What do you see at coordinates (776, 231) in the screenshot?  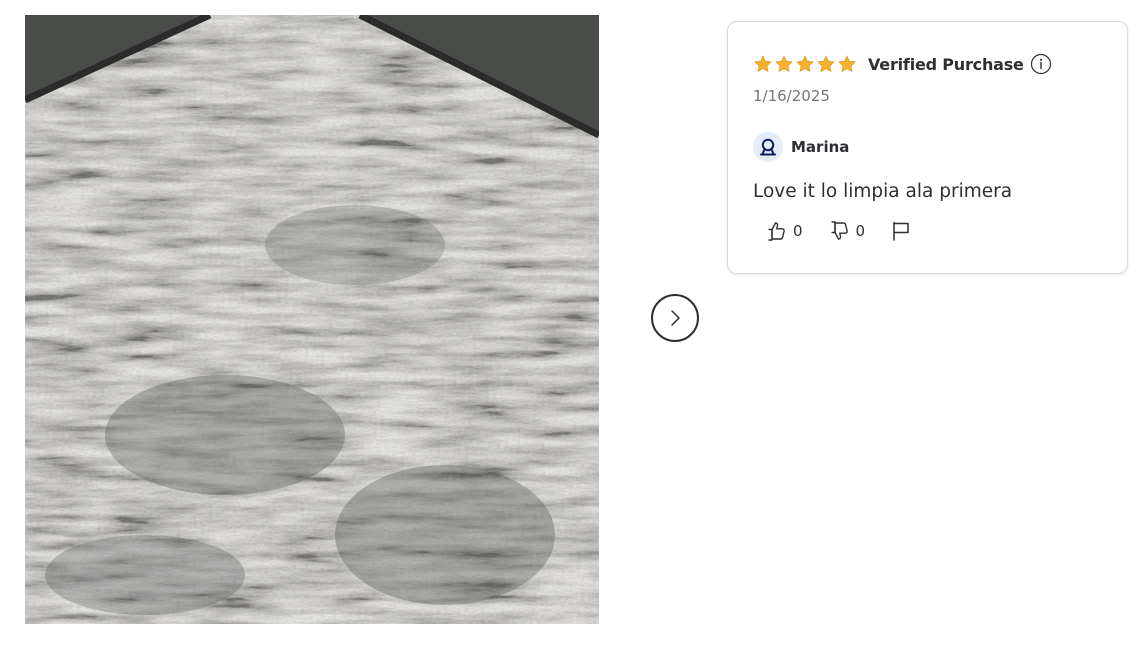 I see `thumbs-up-icon` at bounding box center [776, 231].